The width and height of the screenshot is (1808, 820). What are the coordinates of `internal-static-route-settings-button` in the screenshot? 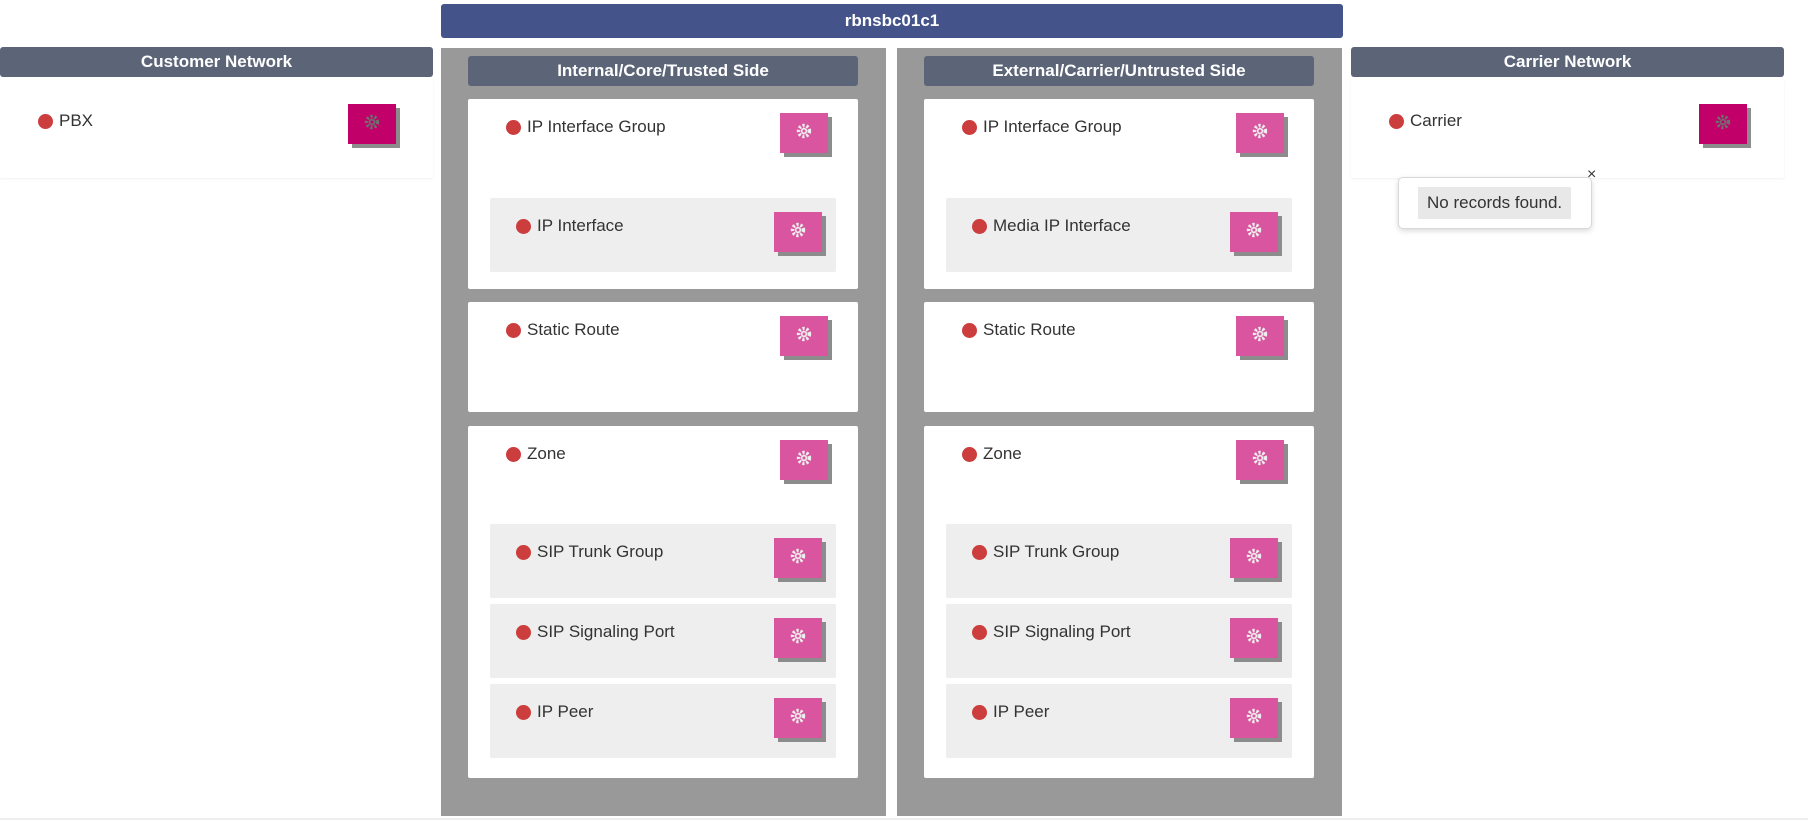 It's located at (804, 336).